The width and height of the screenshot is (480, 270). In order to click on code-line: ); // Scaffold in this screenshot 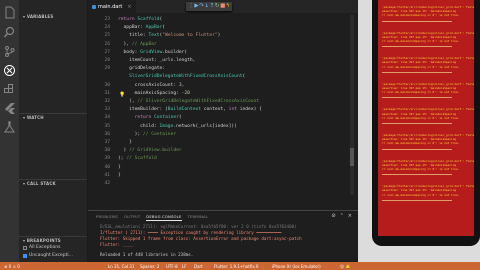, I will do `click(137, 158)`.